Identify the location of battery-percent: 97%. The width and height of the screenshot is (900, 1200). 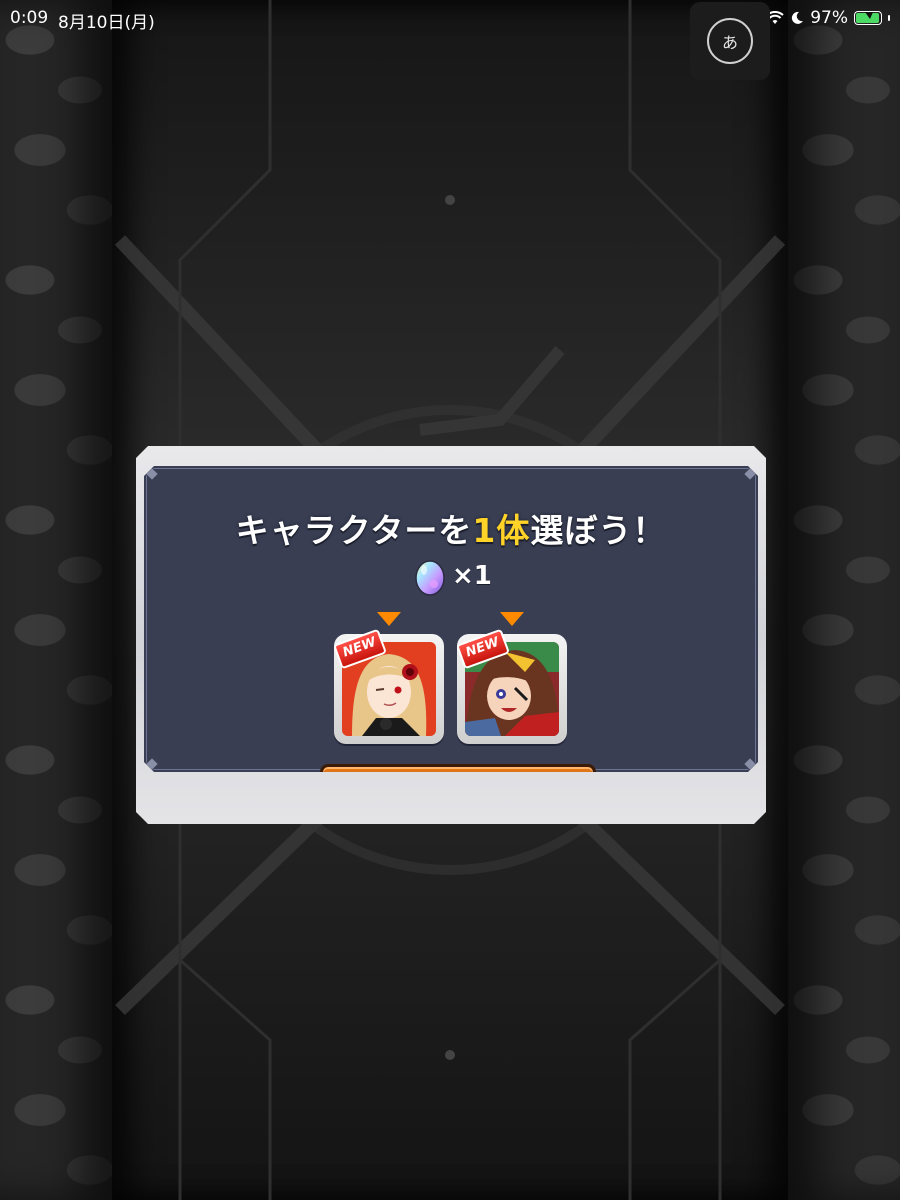
(829, 18).